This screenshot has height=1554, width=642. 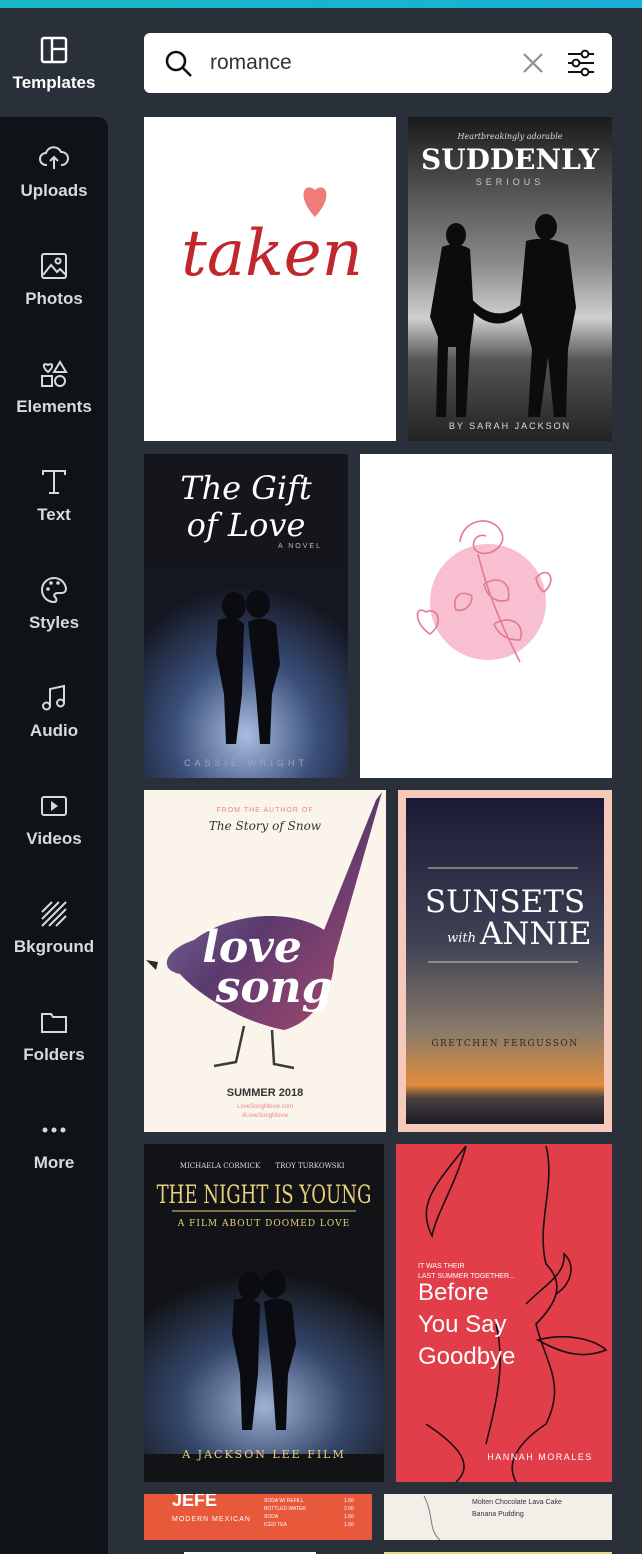 I want to click on before-author: HANNAH MORALES, so click(x=540, y=1457).